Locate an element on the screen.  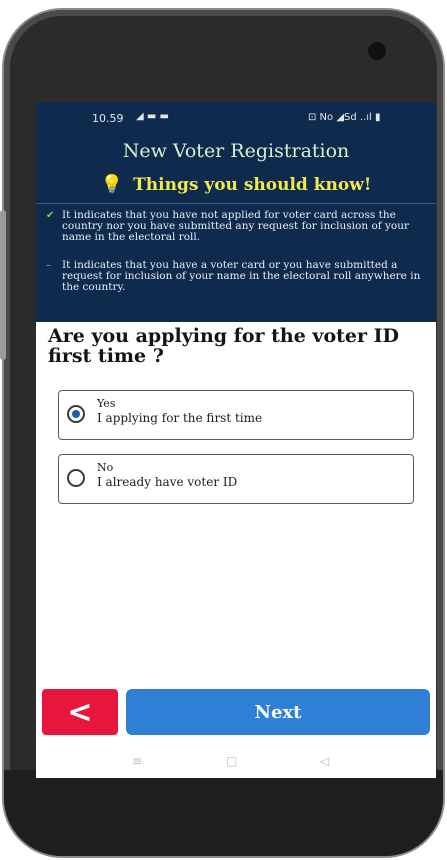
phone-chin is located at coordinates (223, 813).